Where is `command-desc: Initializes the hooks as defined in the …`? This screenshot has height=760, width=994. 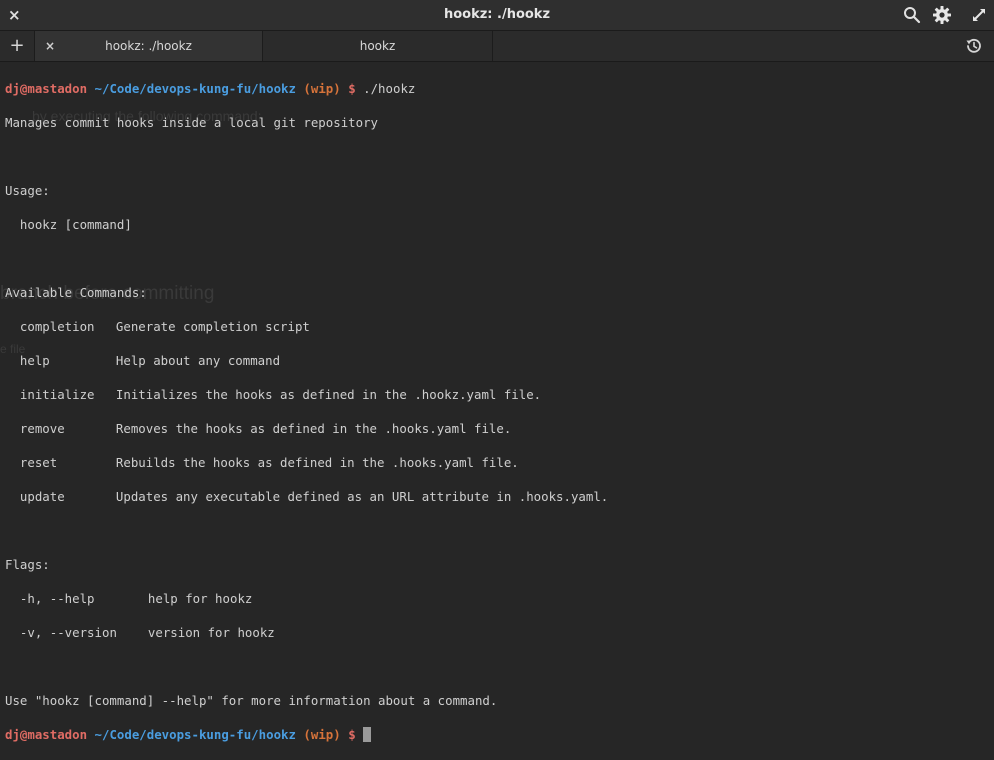 command-desc: Initializes the hooks as defined in the … is located at coordinates (328, 394).